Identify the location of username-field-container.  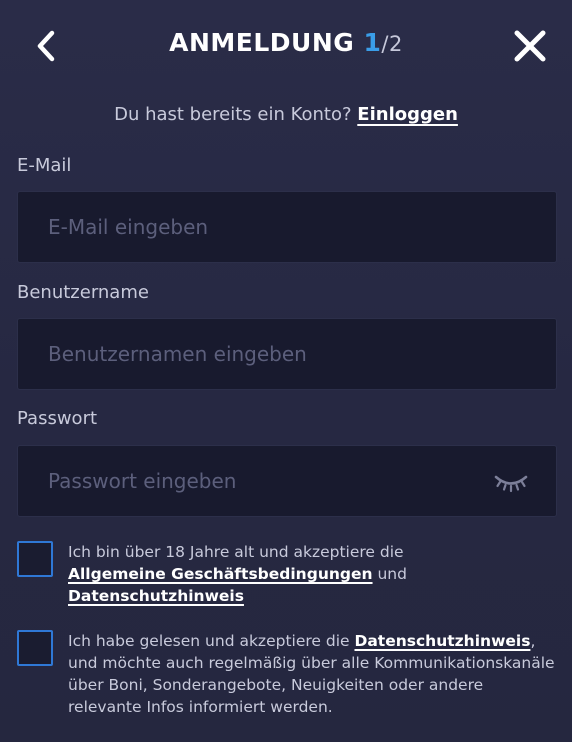
(287, 354).